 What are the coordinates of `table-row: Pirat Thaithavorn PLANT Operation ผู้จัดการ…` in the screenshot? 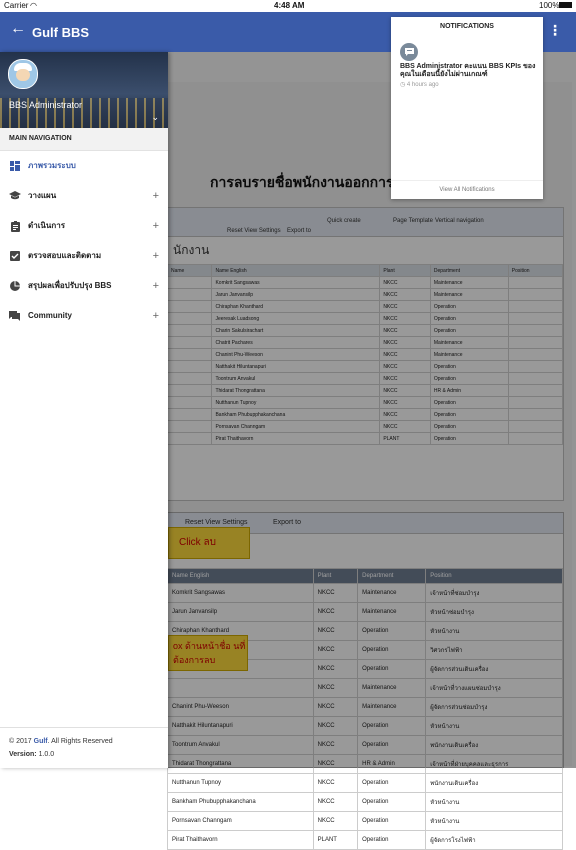 It's located at (365, 840).